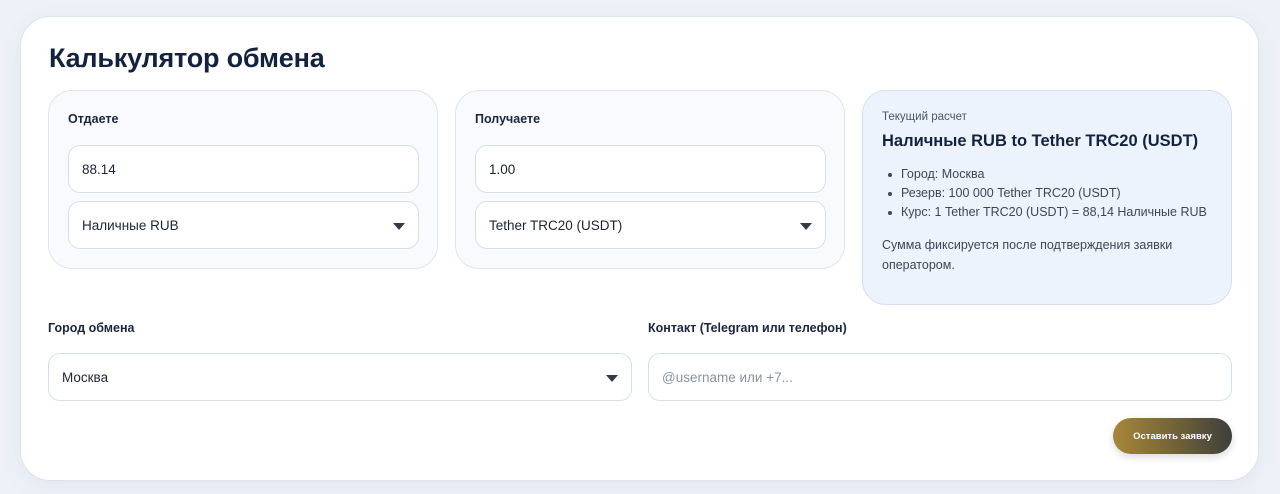 Image resolution: width=1280 pixels, height=494 pixels. What do you see at coordinates (1040, 141) in the screenshot?
I see `summary-title: Наличные RUB to Tether TRC20 (USDT)` at bounding box center [1040, 141].